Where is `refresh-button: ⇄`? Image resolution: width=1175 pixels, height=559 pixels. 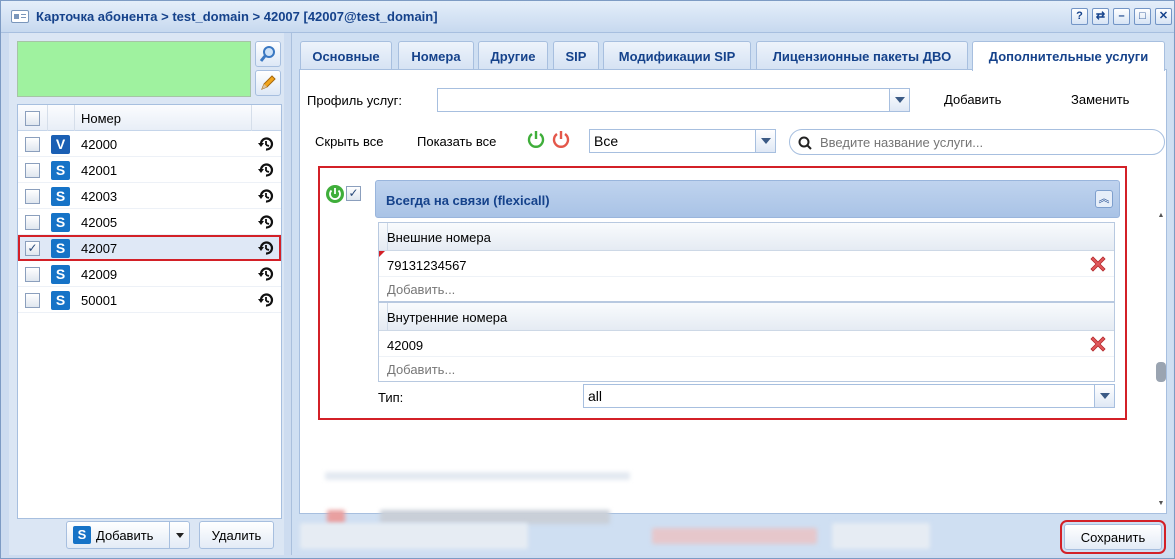 refresh-button: ⇄ is located at coordinates (1100, 16).